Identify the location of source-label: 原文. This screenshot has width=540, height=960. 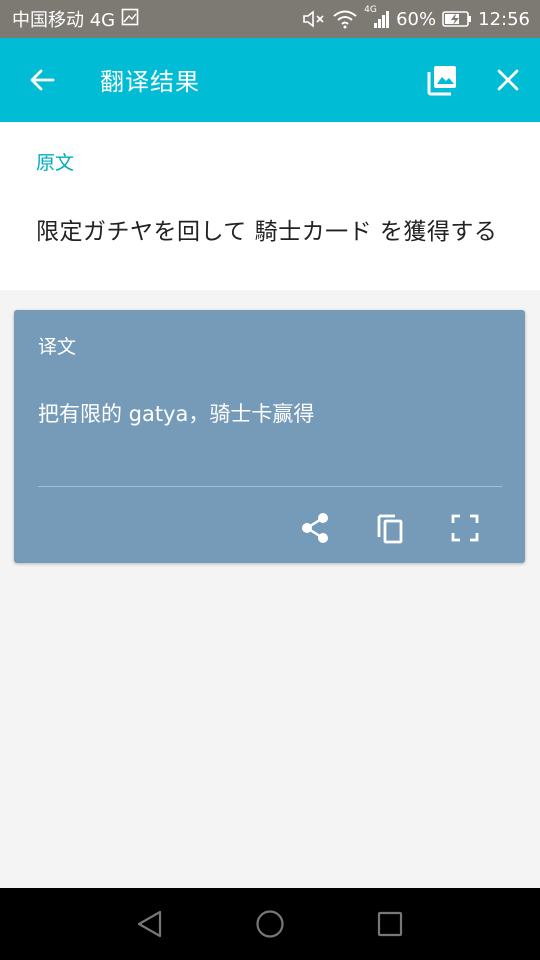
(55, 163).